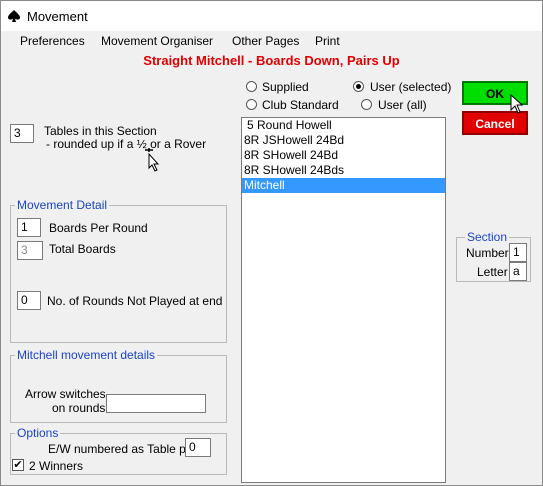 The image size is (543, 486). I want to click on mitchell-details-legend: Mitchell movement details, so click(86, 355).